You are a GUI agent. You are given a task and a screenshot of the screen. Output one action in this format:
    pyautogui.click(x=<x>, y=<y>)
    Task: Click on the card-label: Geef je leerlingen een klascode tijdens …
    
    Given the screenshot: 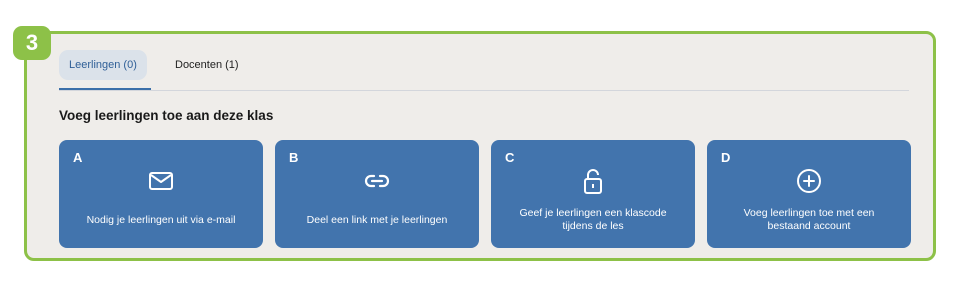 What is the action you would take?
    pyautogui.click(x=593, y=219)
    